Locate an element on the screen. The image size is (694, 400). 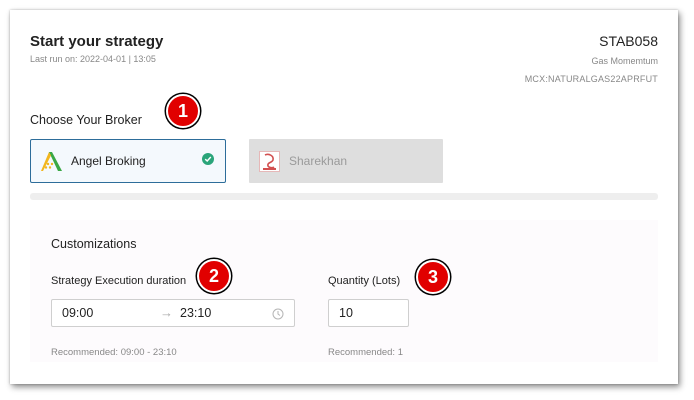
broker-section-label: Choose Your Broker is located at coordinates (86, 120).